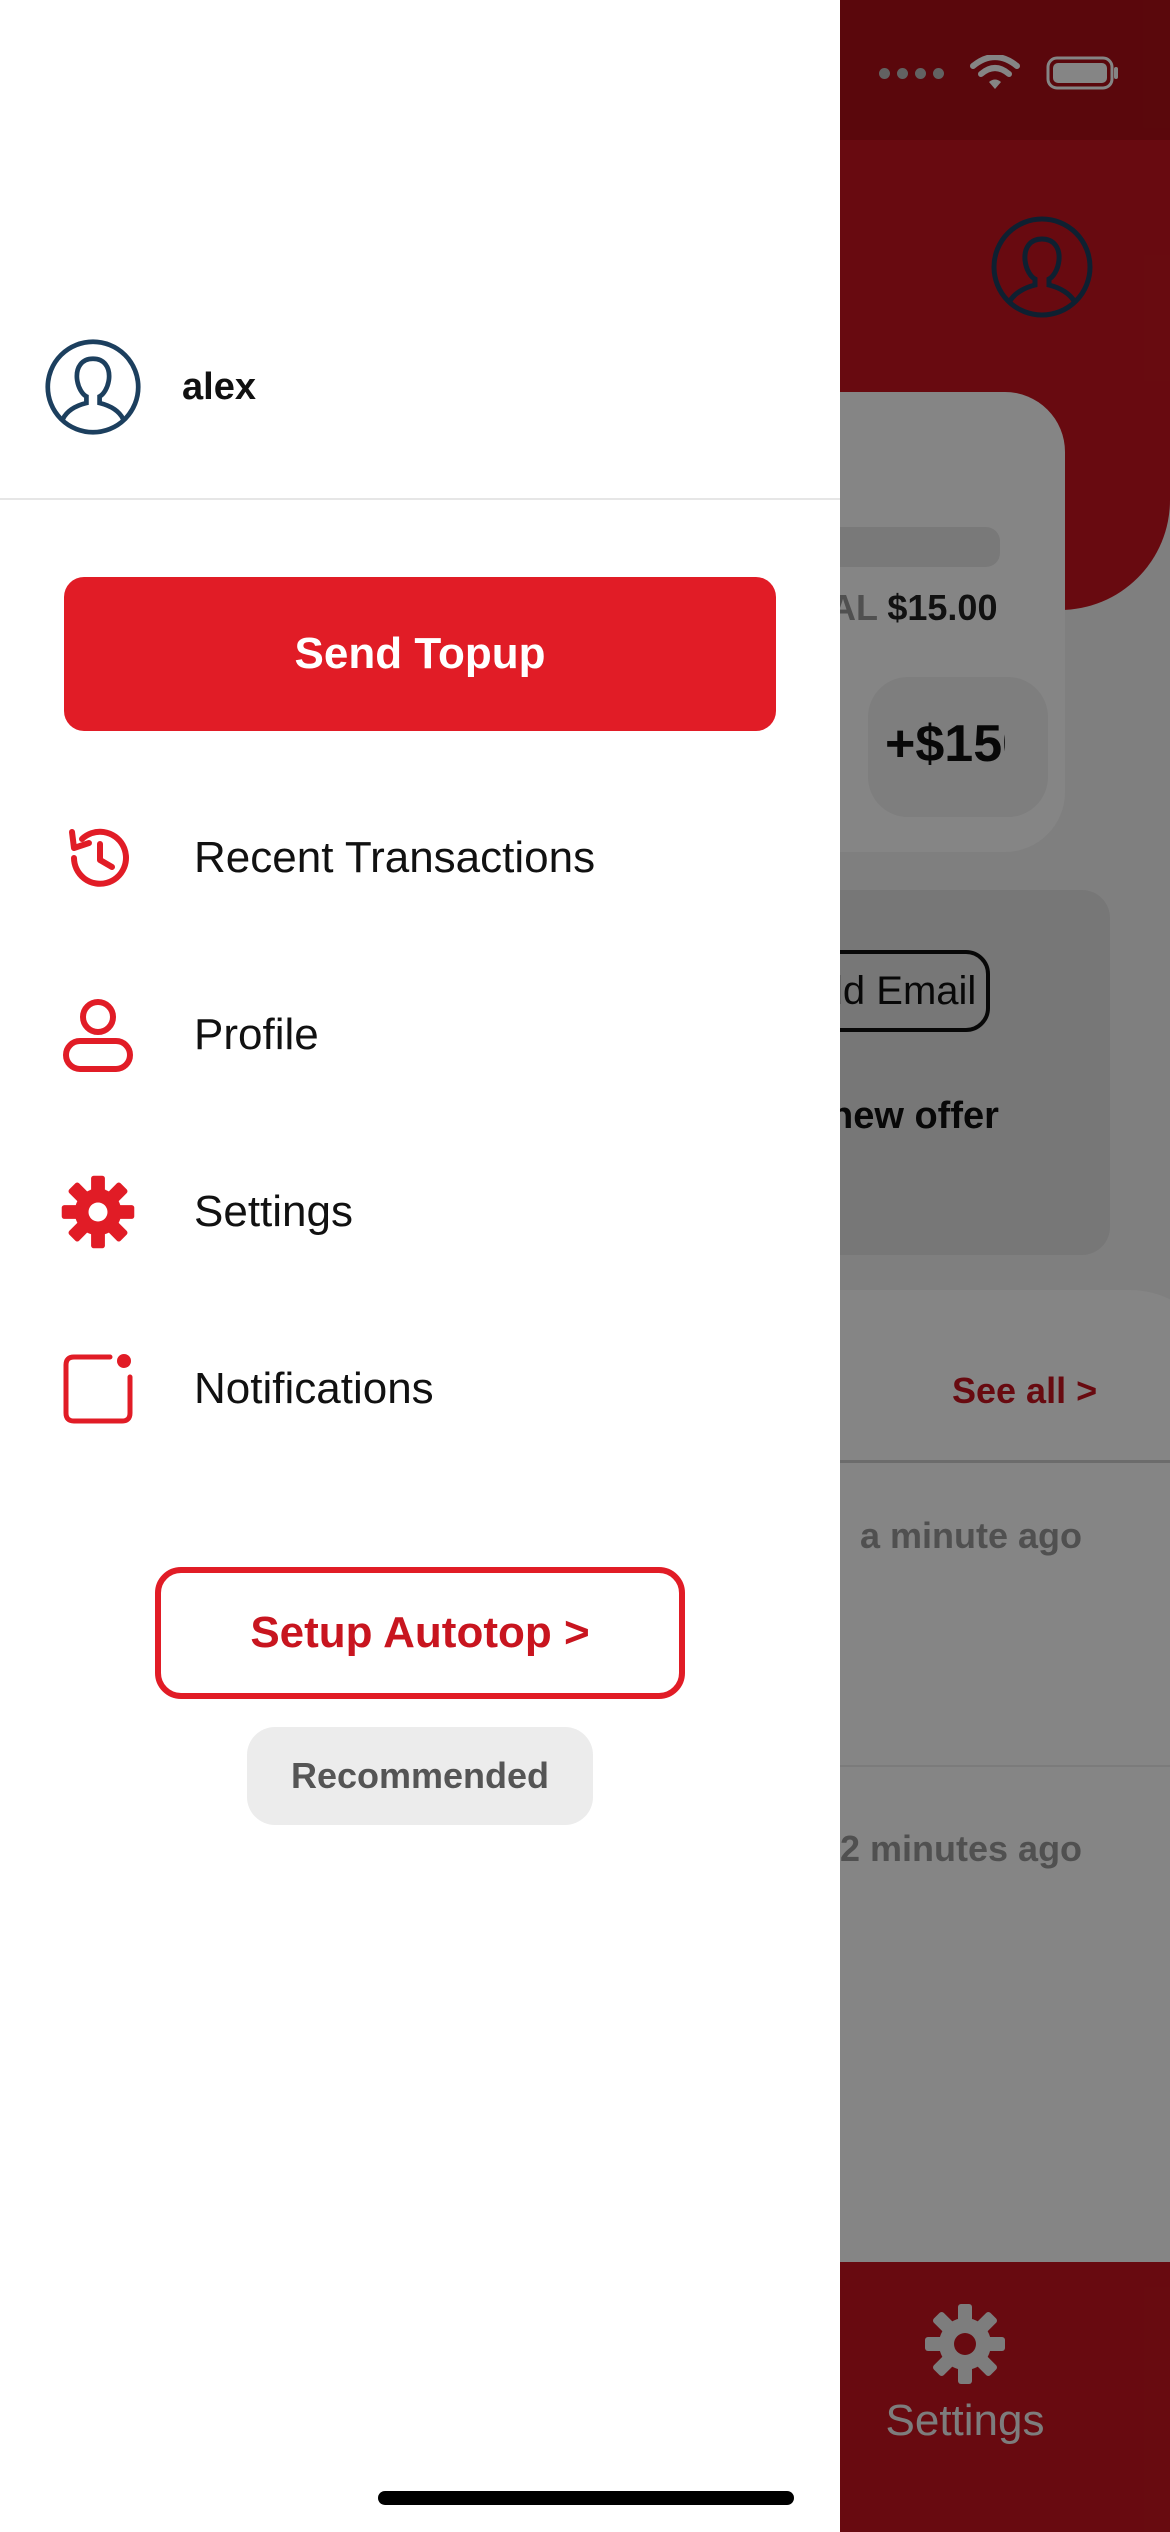 The height and width of the screenshot is (2532, 1170). Describe the element at coordinates (395, 857) in the screenshot. I see `menu-item-label: Recent Transactions` at that location.